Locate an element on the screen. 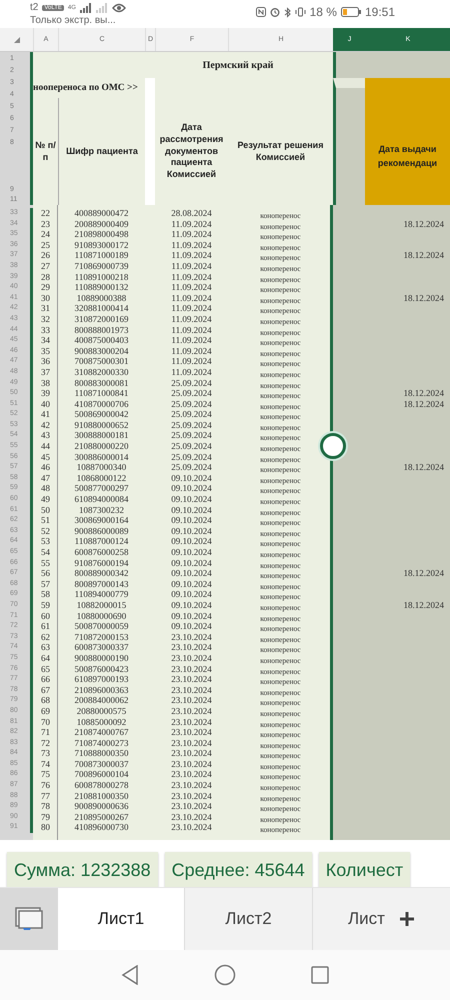 Image resolution: width=450 pixels, height=1000 pixels. table-cell-text: 45 is located at coordinates (45, 457).